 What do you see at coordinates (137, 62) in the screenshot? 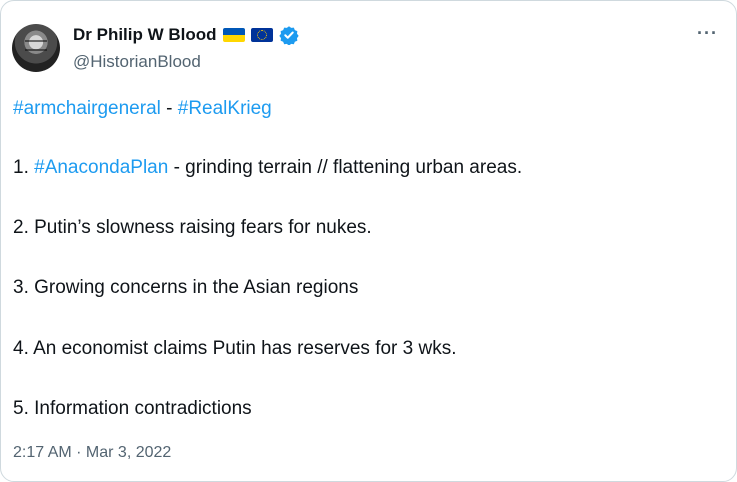
I see `author-handle: @HistorianBlood` at bounding box center [137, 62].